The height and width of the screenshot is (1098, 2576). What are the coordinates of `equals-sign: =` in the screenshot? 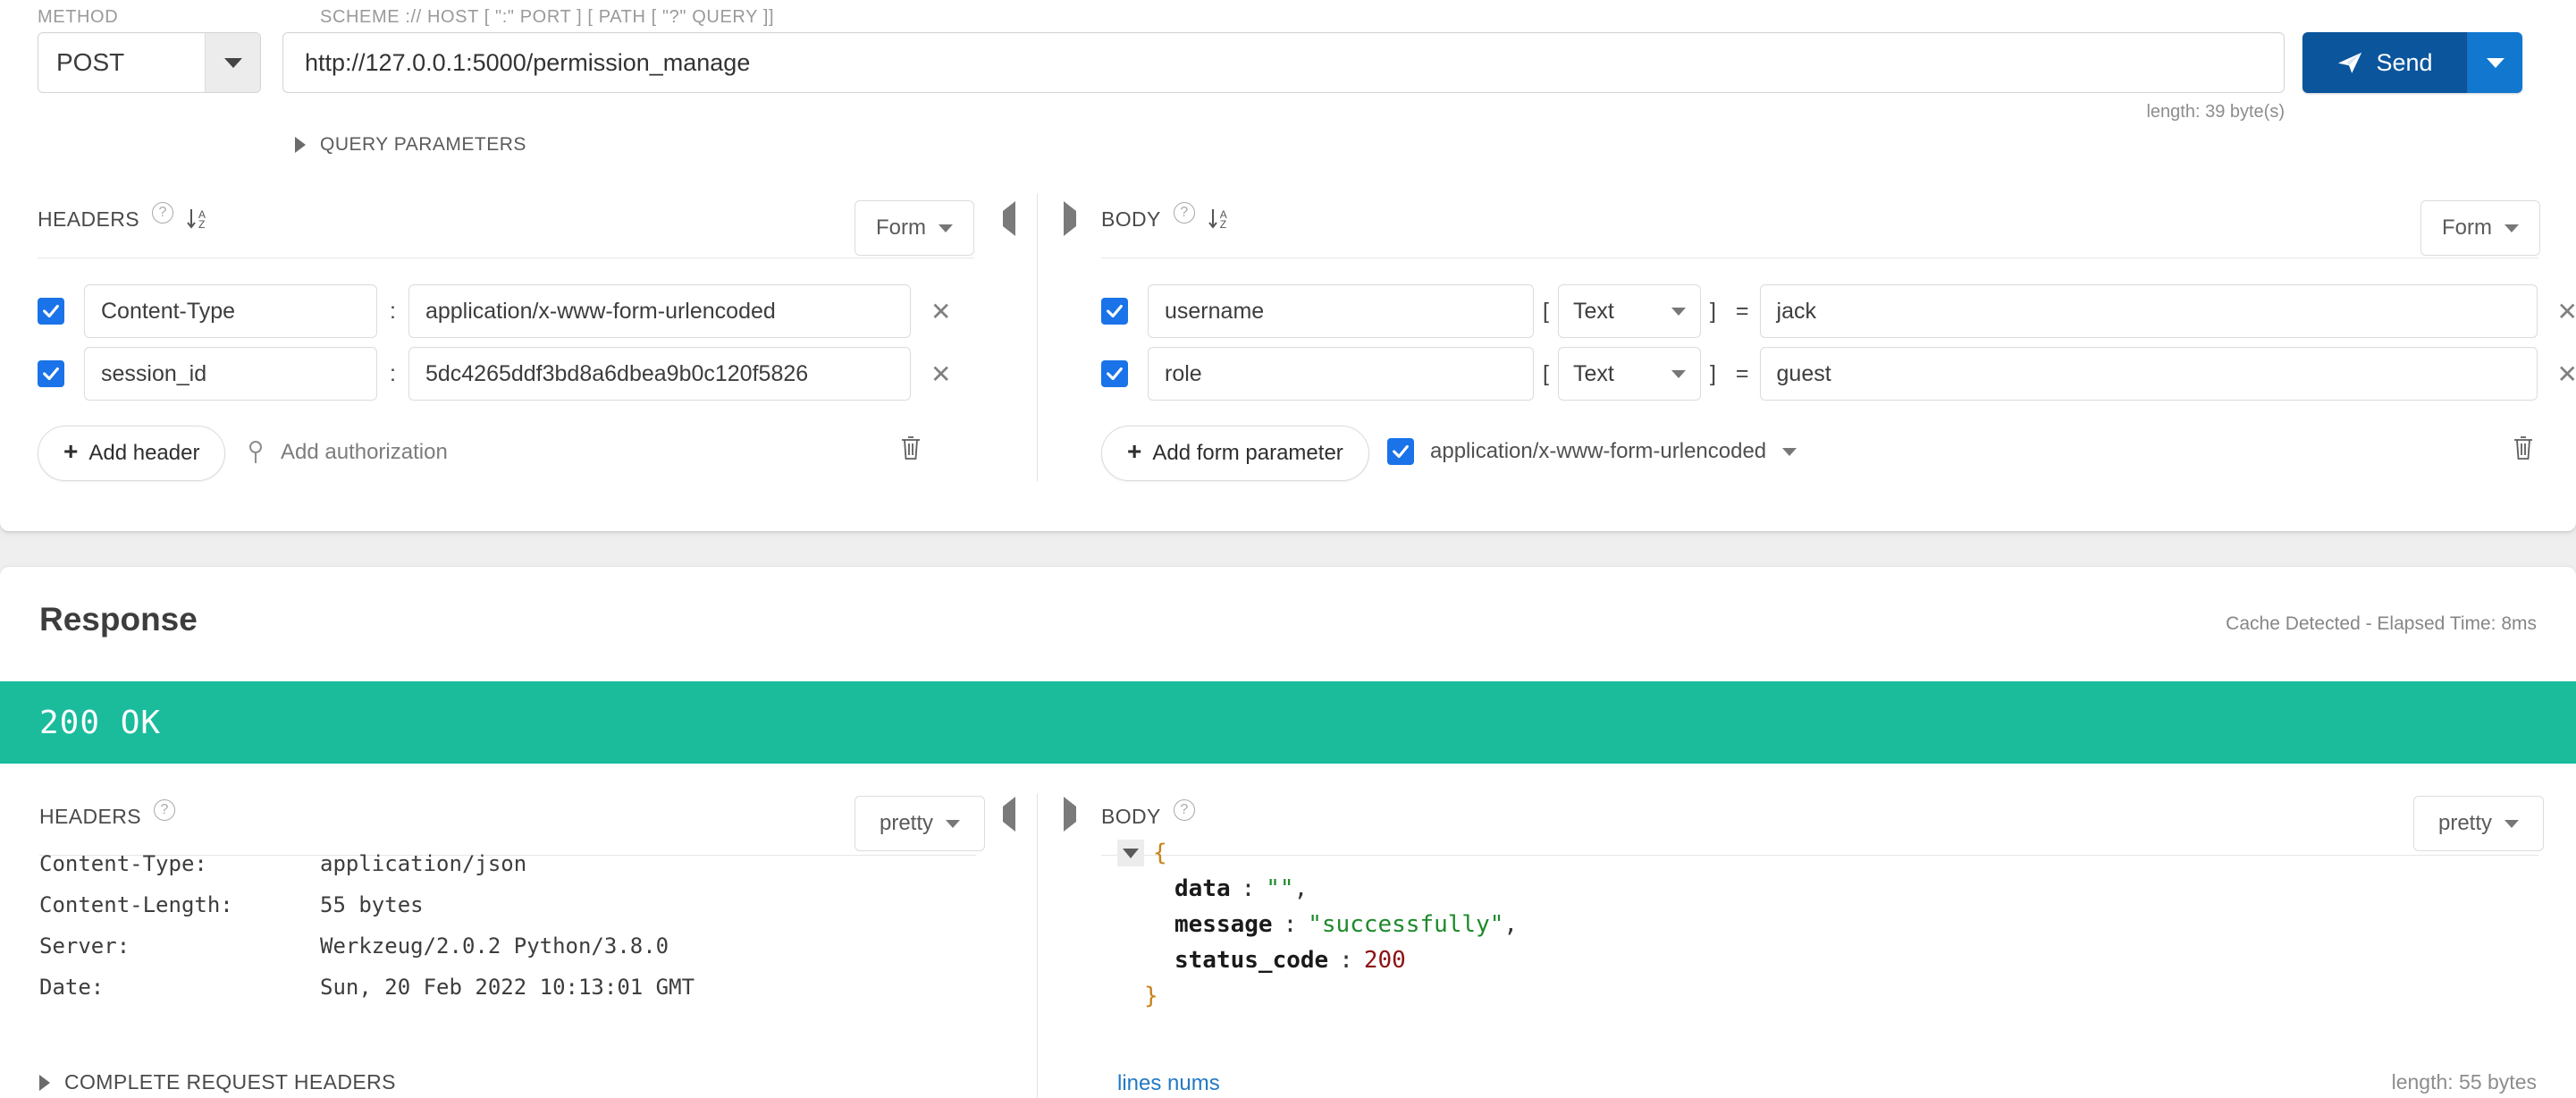 It's located at (1742, 373).